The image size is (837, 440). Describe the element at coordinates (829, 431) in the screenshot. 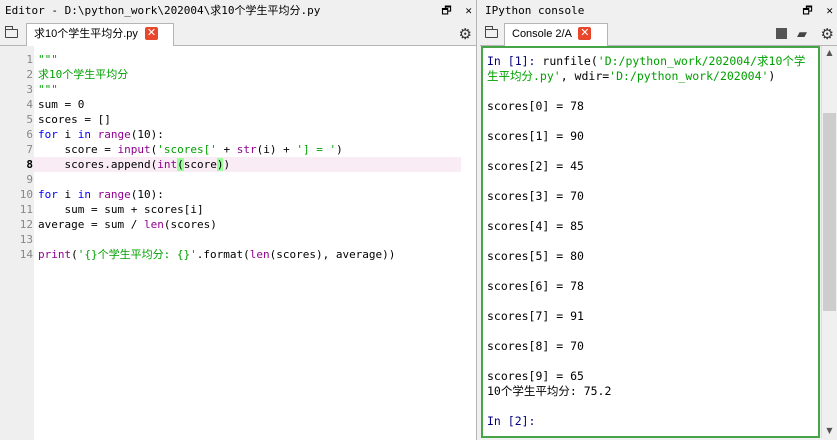

I see `scroll-down-arrow-icon: ▼` at that location.